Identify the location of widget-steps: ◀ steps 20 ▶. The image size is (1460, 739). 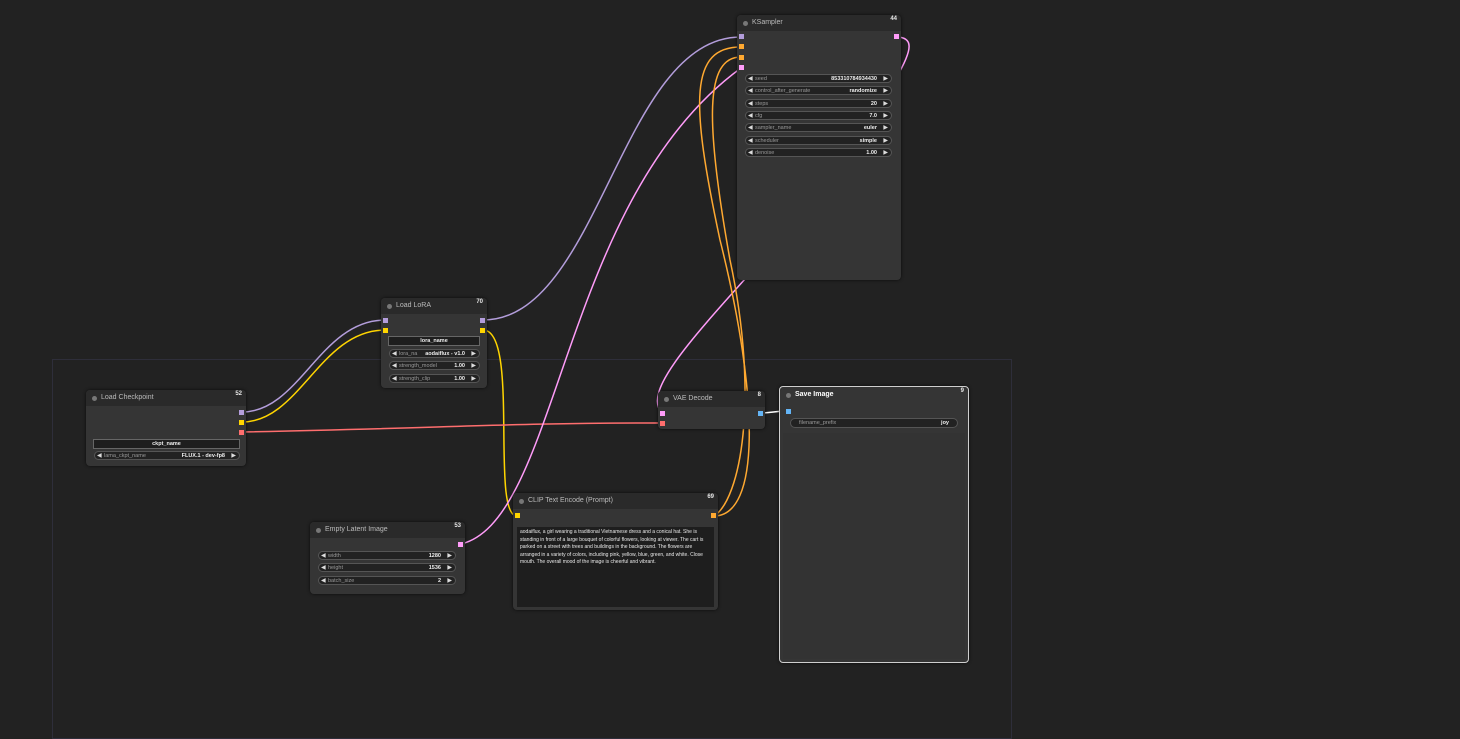
(818, 103).